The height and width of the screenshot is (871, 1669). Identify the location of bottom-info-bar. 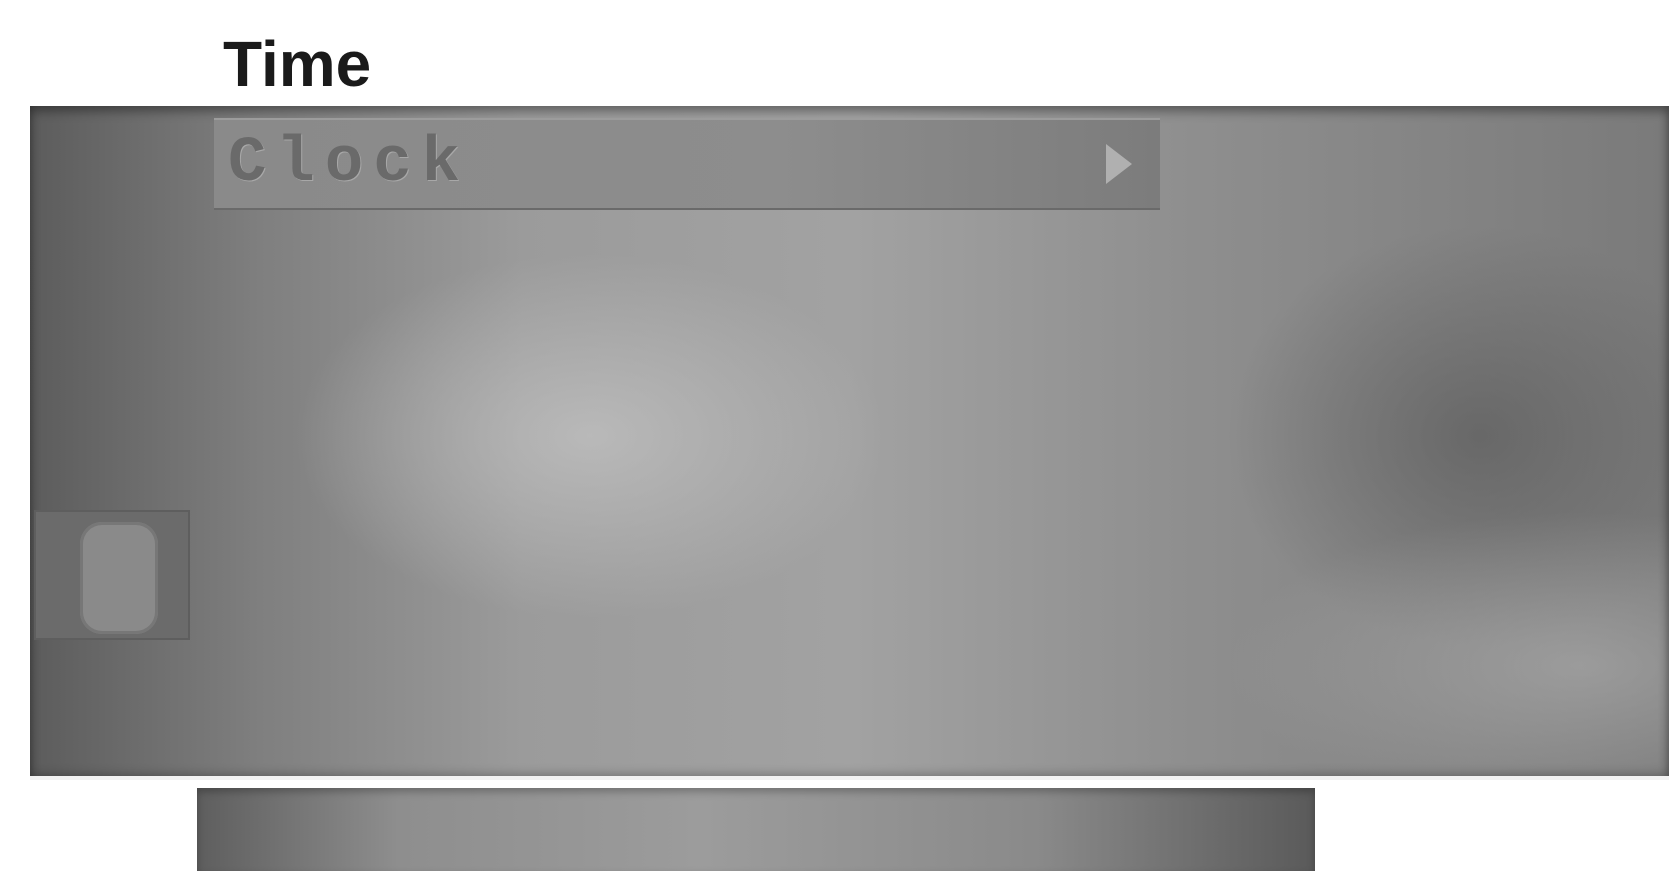
(756, 829).